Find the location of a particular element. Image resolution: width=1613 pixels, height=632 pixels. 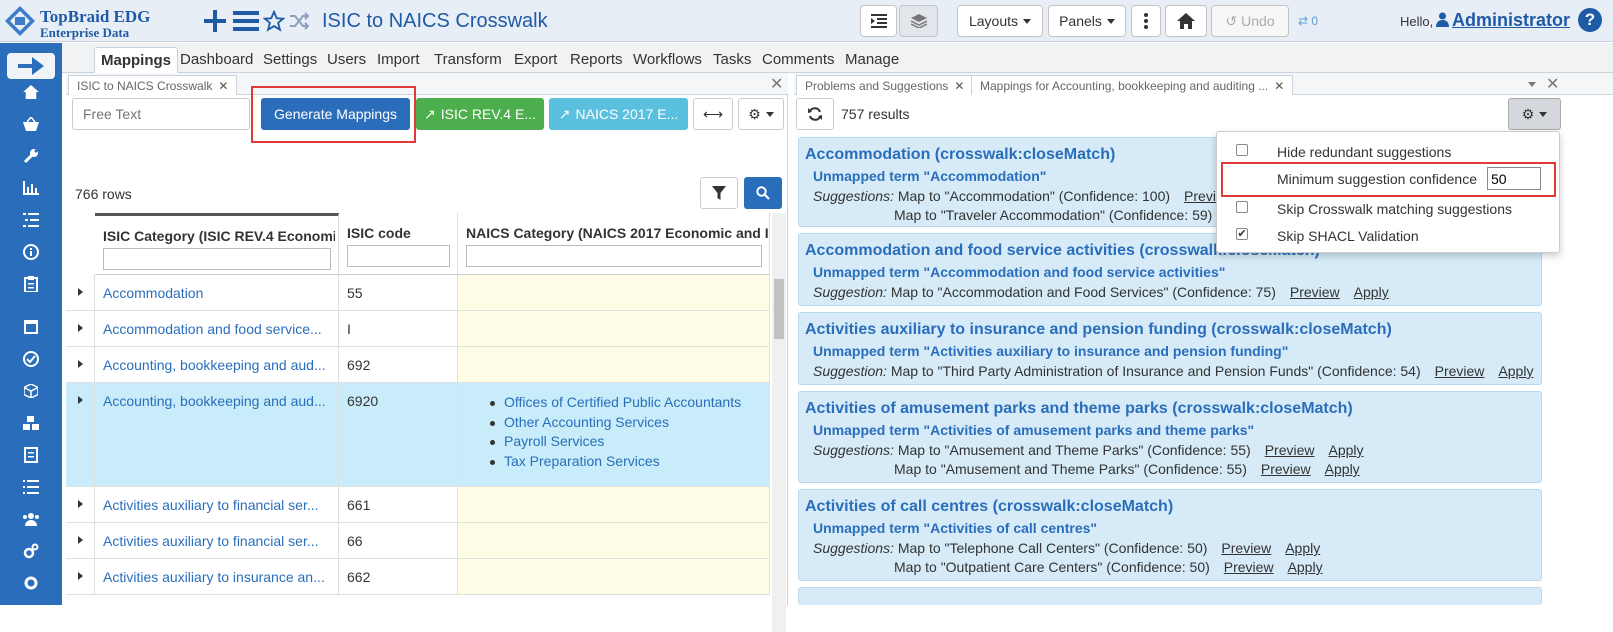

sidebar-calendar-icon is located at coordinates (31, 327).